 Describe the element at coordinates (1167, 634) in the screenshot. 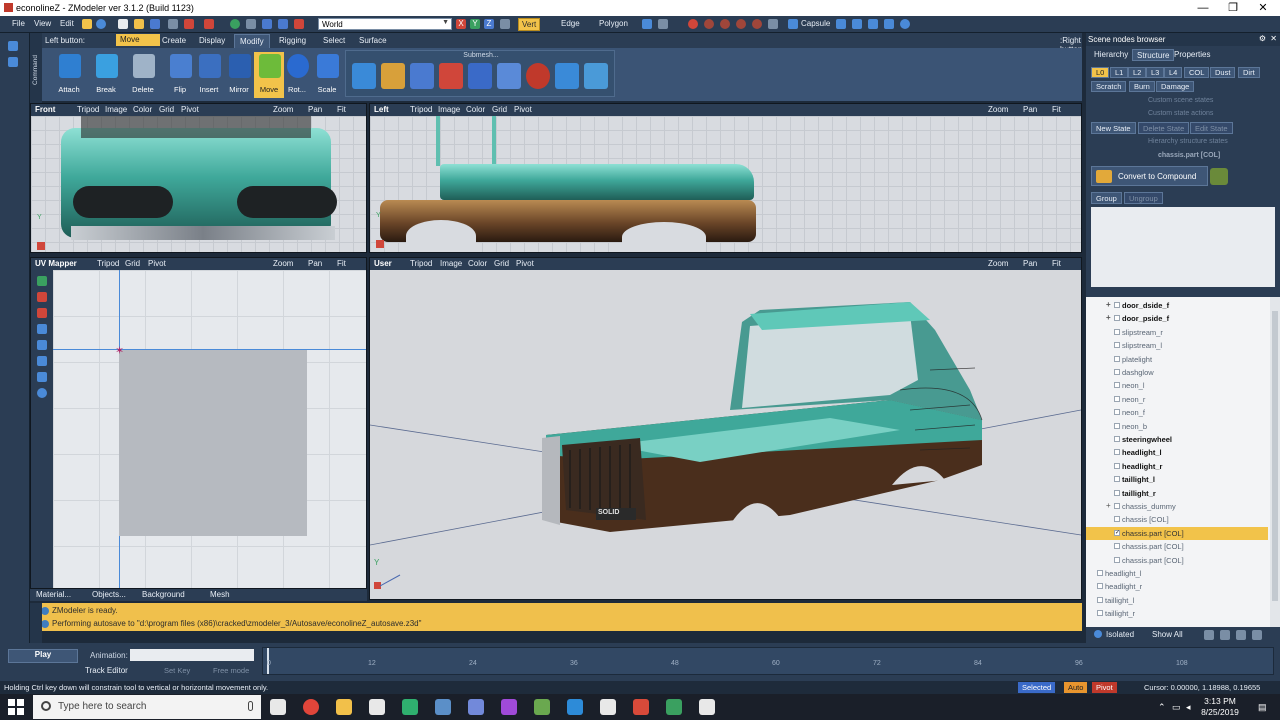

I see `show-all-button: Show All` at that location.